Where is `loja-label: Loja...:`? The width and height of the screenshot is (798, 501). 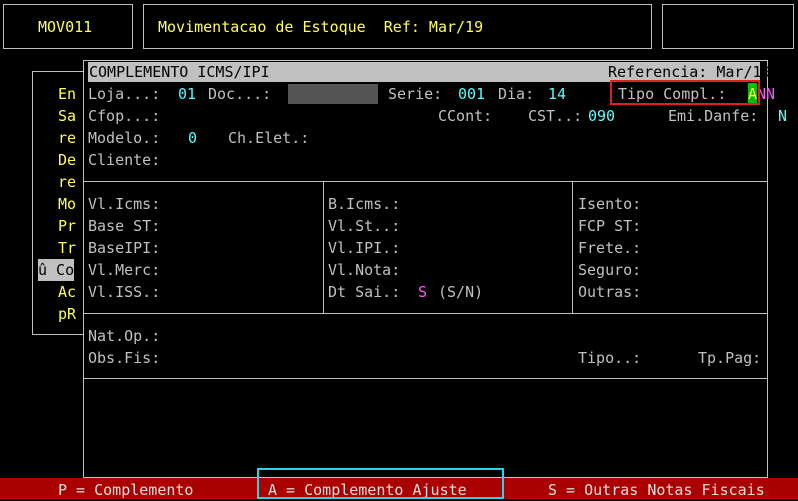
loja-label: Loja...: is located at coordinates (124, 94).